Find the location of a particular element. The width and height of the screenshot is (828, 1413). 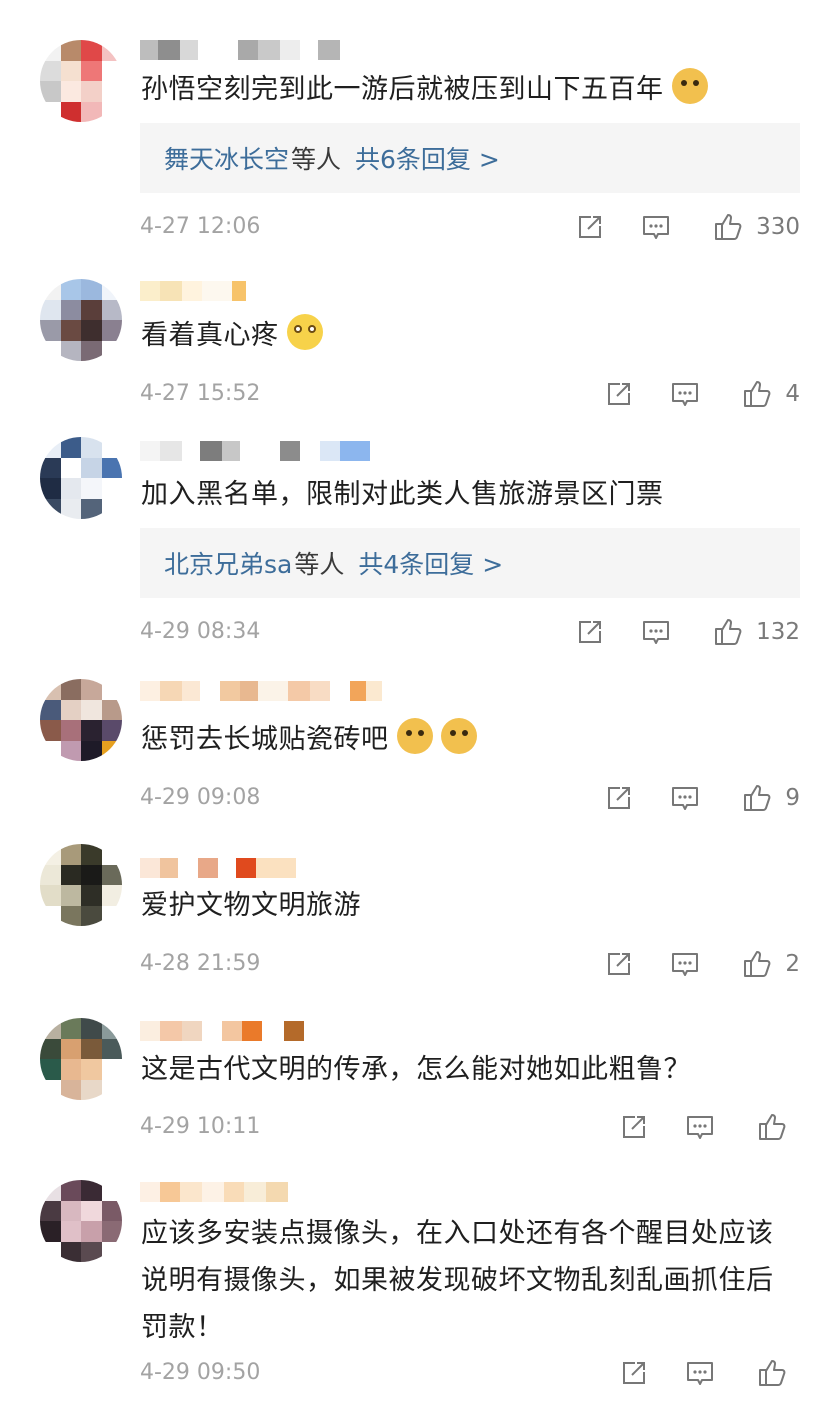

like-count: 4 is located at coordinates (792, 394).